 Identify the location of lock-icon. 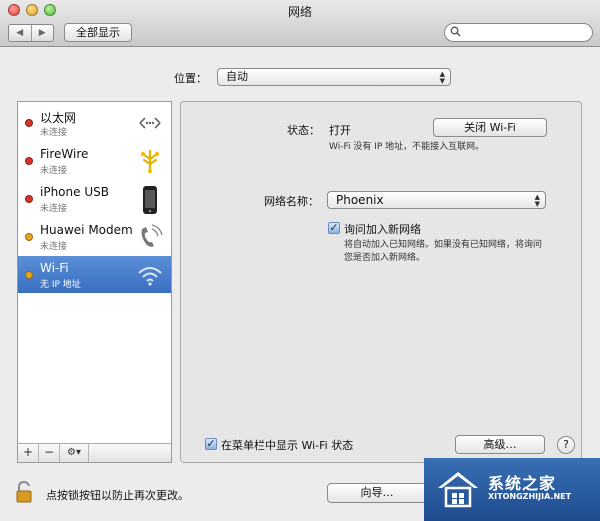
(25, 491).